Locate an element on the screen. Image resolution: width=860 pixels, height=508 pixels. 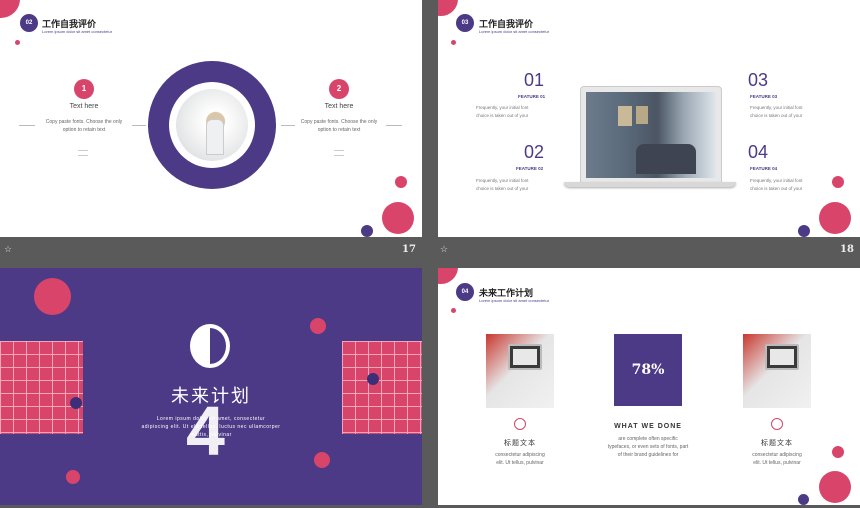
section-badge: 03 is located at coordinates (465, 23).